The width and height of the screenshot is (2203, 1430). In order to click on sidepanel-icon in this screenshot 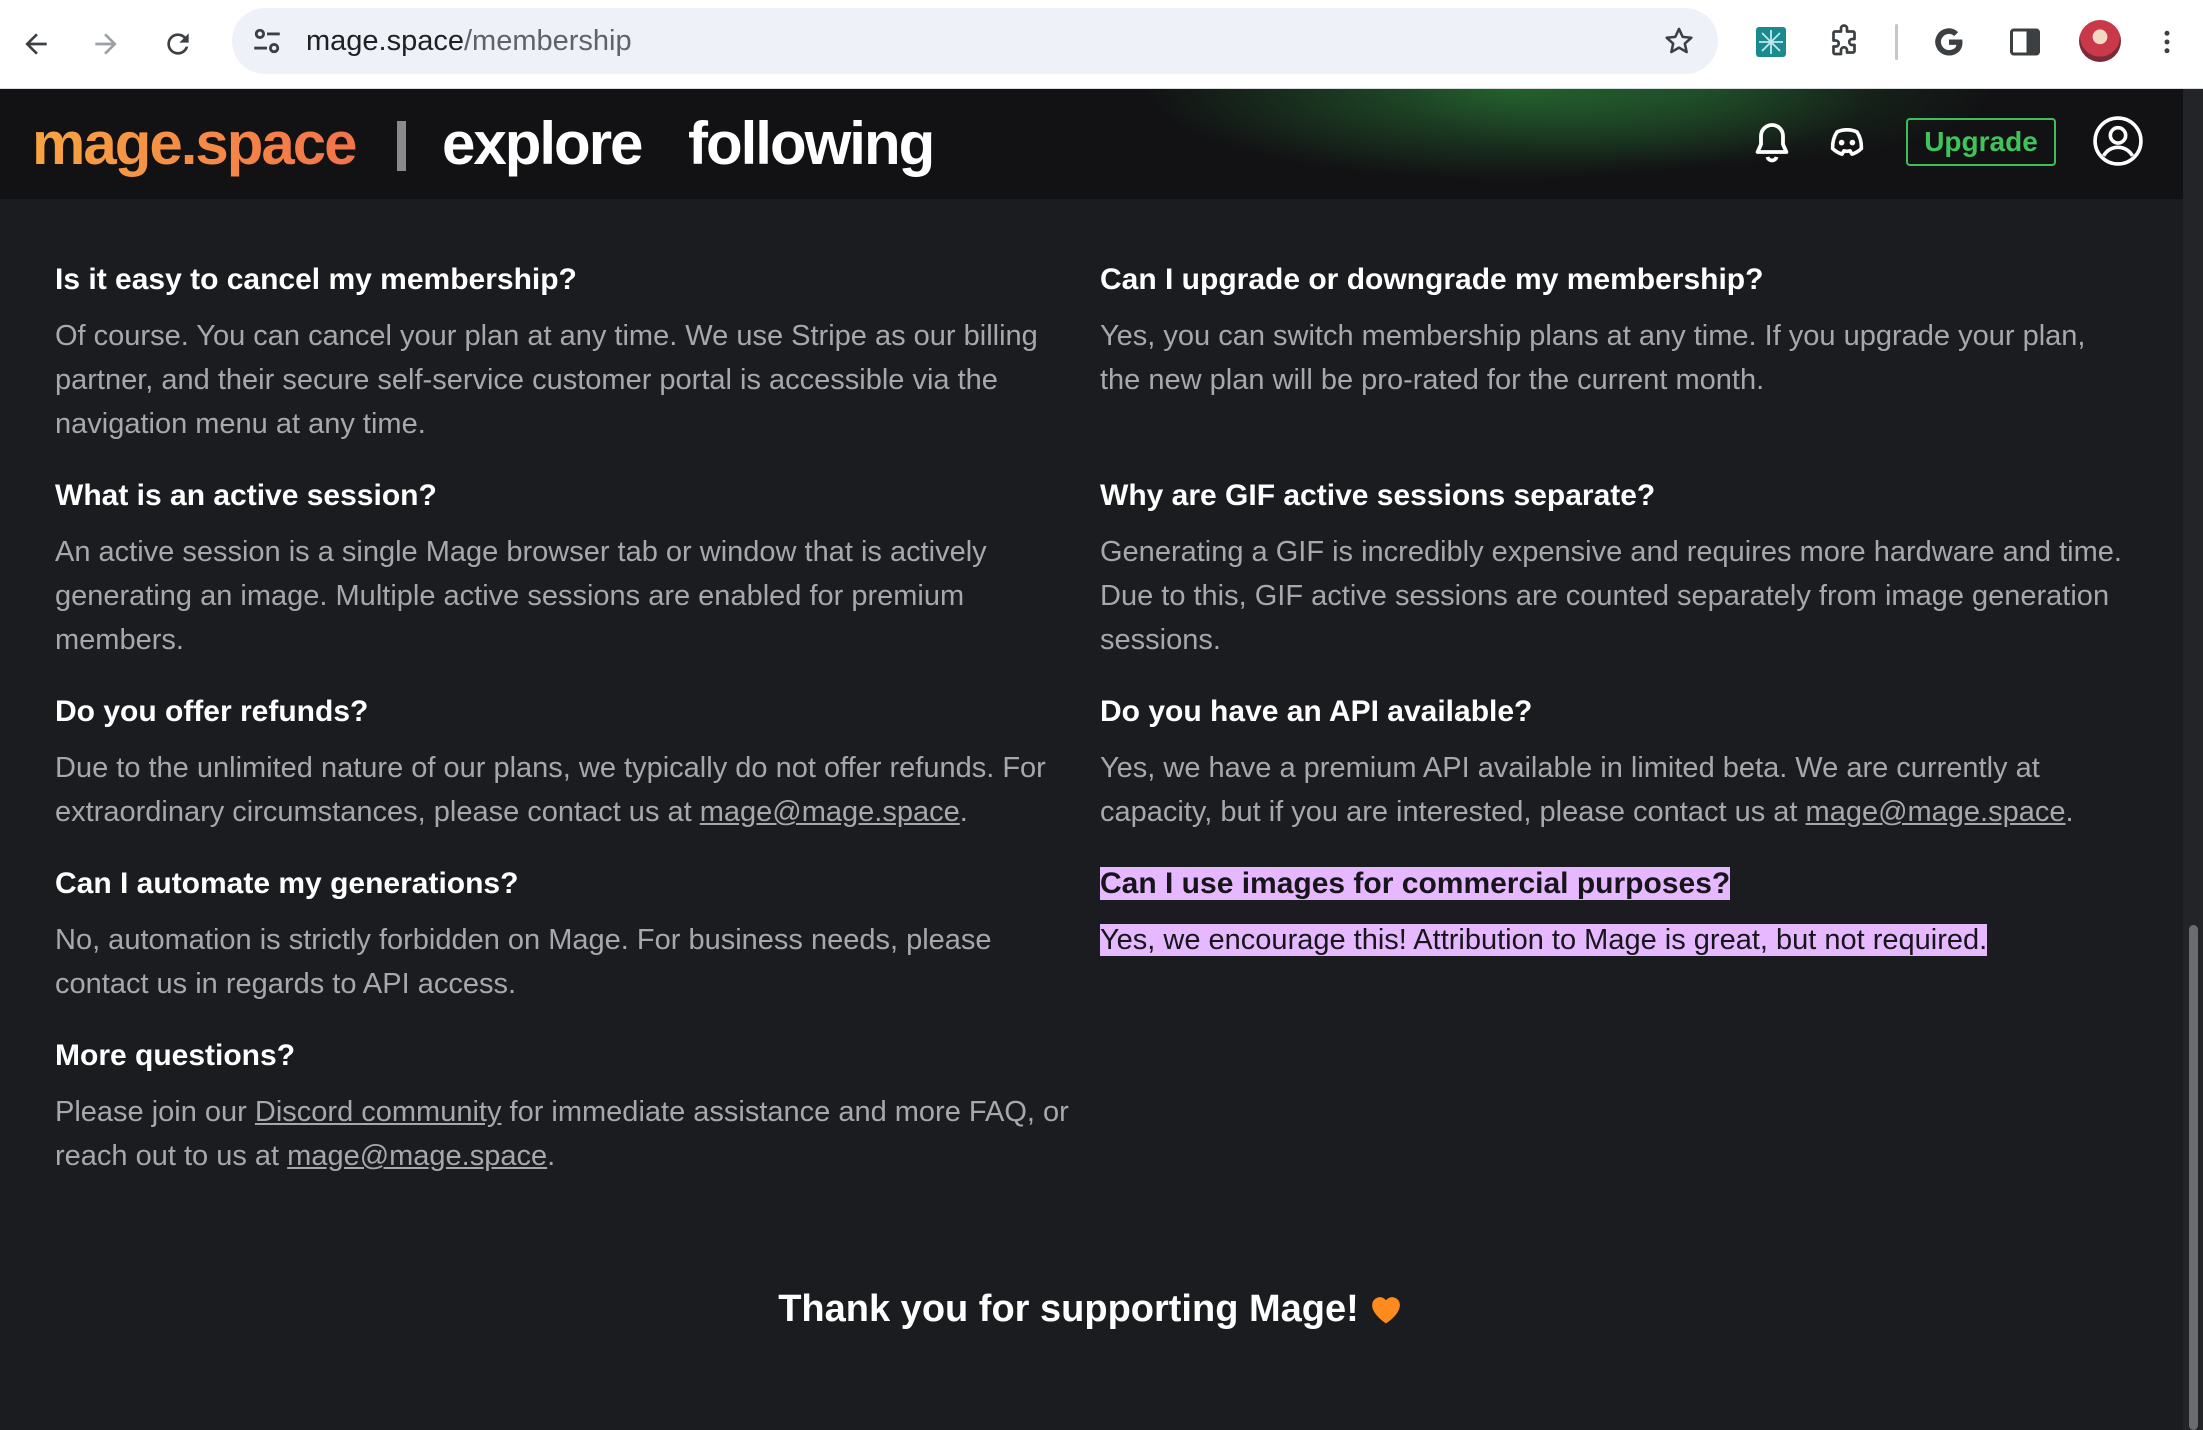, I will do `click(2025, 42)`.